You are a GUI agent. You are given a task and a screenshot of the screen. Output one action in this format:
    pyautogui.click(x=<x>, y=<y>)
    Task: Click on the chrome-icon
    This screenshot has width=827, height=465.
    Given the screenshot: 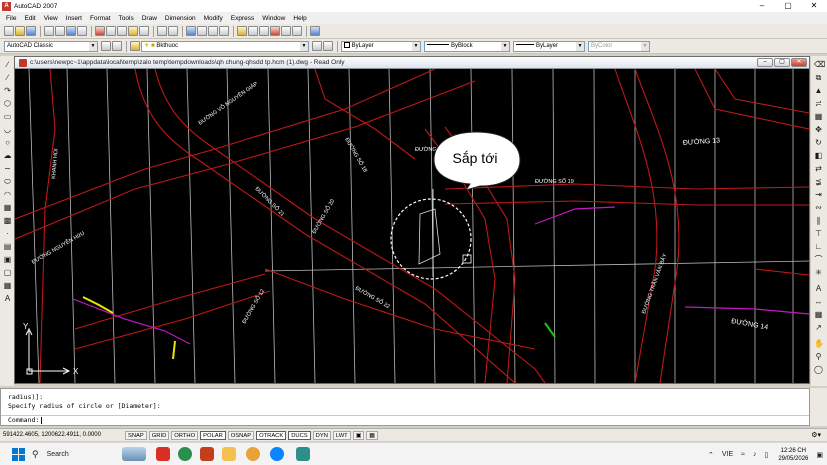 What is the action you would take?
    pyautogui.click(x=253, y=454)
    